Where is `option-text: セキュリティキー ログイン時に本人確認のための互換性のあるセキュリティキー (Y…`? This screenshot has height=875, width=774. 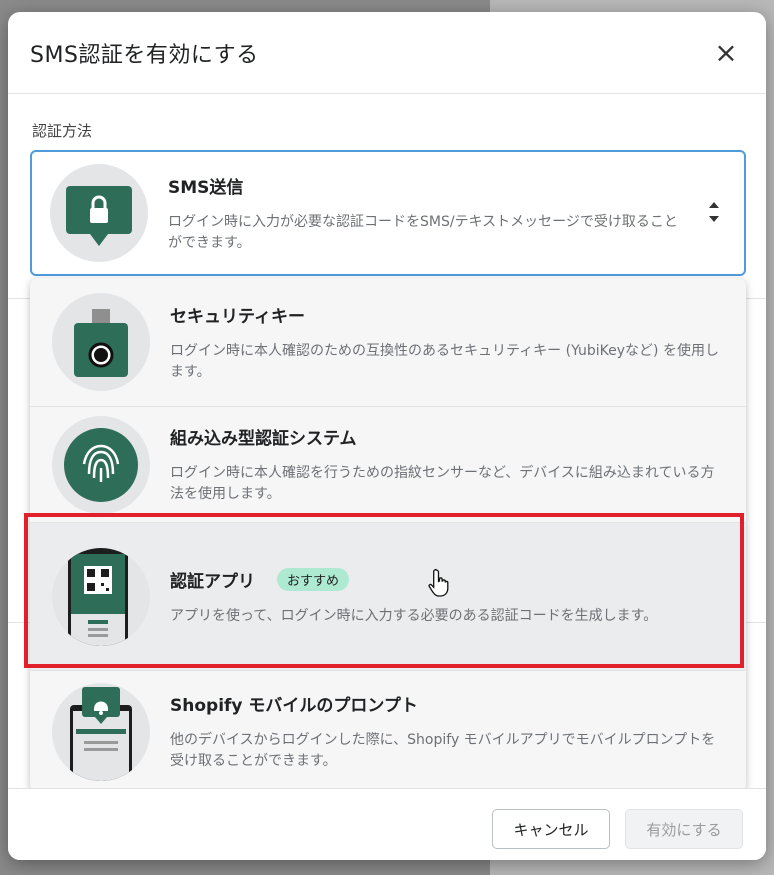 option-text: セキュリティキー ログイン時に本人確認のための互換性のあるセキュリティキー (Y… is located at coordinates (458, 342).